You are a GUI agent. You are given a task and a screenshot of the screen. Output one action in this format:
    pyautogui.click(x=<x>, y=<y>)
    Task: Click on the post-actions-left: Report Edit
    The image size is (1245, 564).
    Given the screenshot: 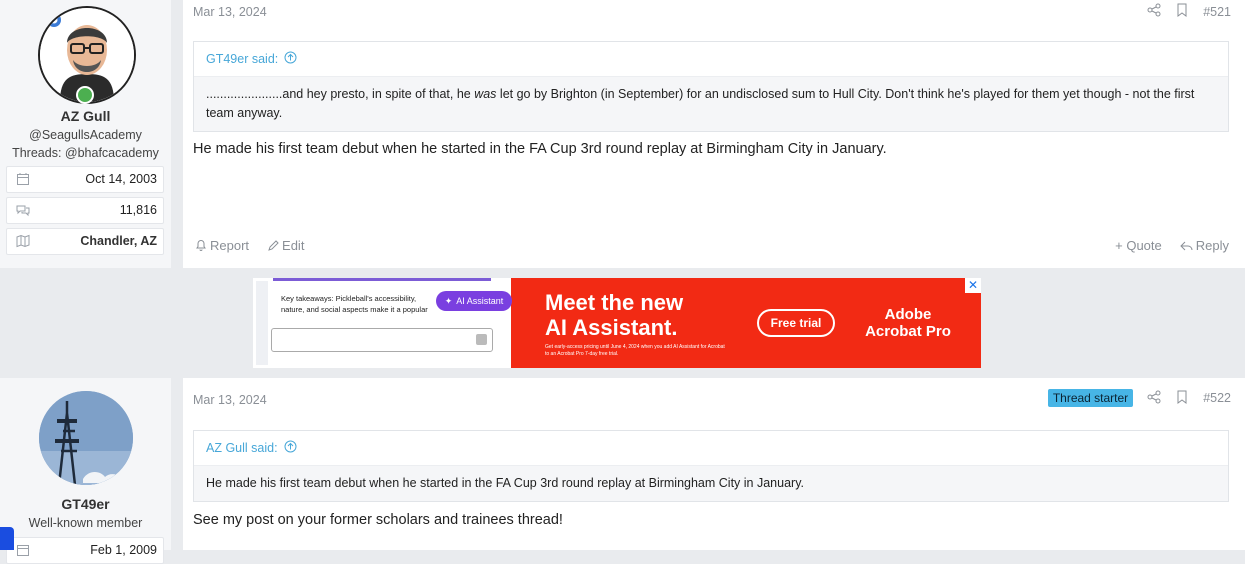 What is the action you would take?
    pyautogui.click(x=249, y=245)
    